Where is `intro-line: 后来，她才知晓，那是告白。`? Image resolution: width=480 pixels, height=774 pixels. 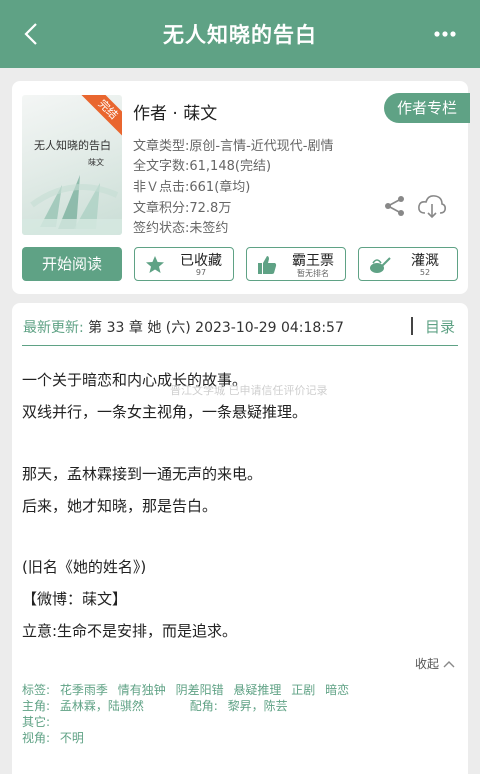 intro-line: 后来，她才知晓，那是告白。 is located at coordinates (120, 506).